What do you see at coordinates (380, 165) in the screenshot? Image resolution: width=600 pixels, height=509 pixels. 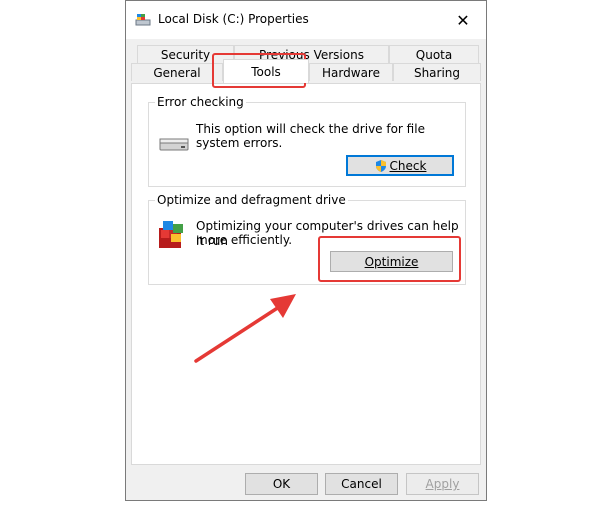 I see `shield-icon` at bounding box center [380, 165].